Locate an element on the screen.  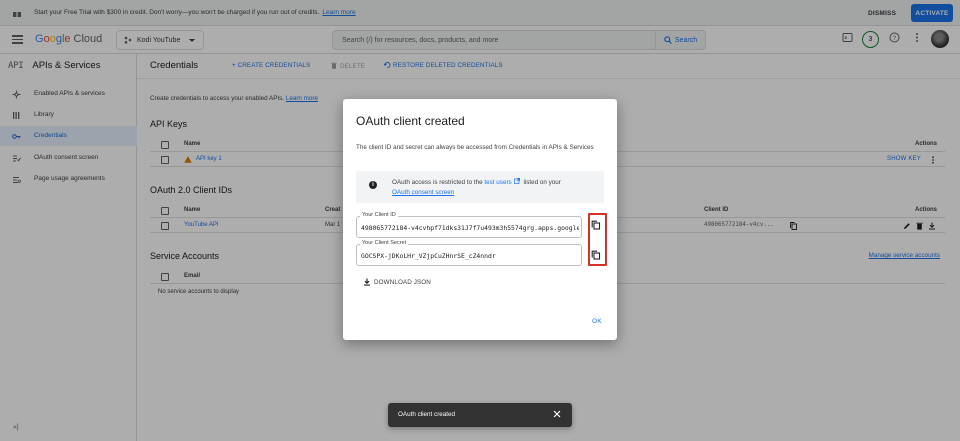
copy-client-id-icon is located at coordinates (596, 225).